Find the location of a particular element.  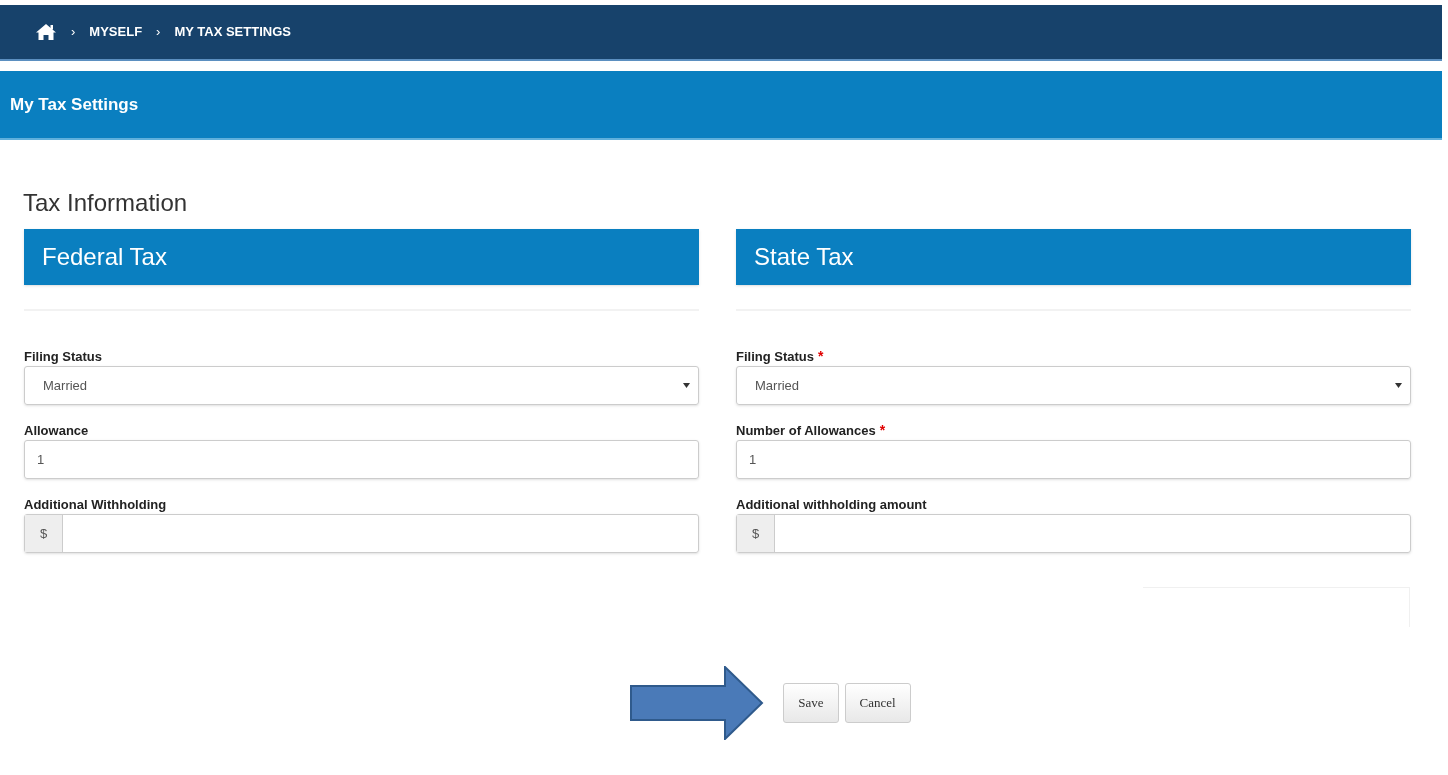

action-button: Cancel is located at coordinates (877, 703).